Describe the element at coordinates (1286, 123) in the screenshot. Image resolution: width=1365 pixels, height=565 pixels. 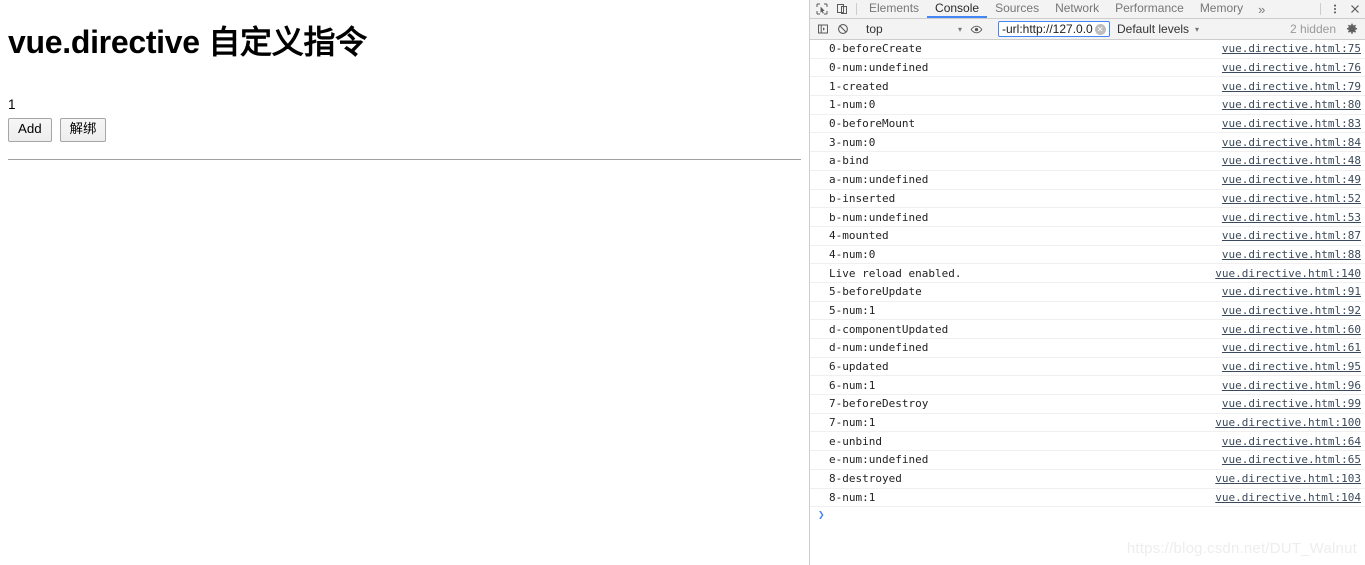
I see `console-log-source-link: vue.directive.html:83` at that location.